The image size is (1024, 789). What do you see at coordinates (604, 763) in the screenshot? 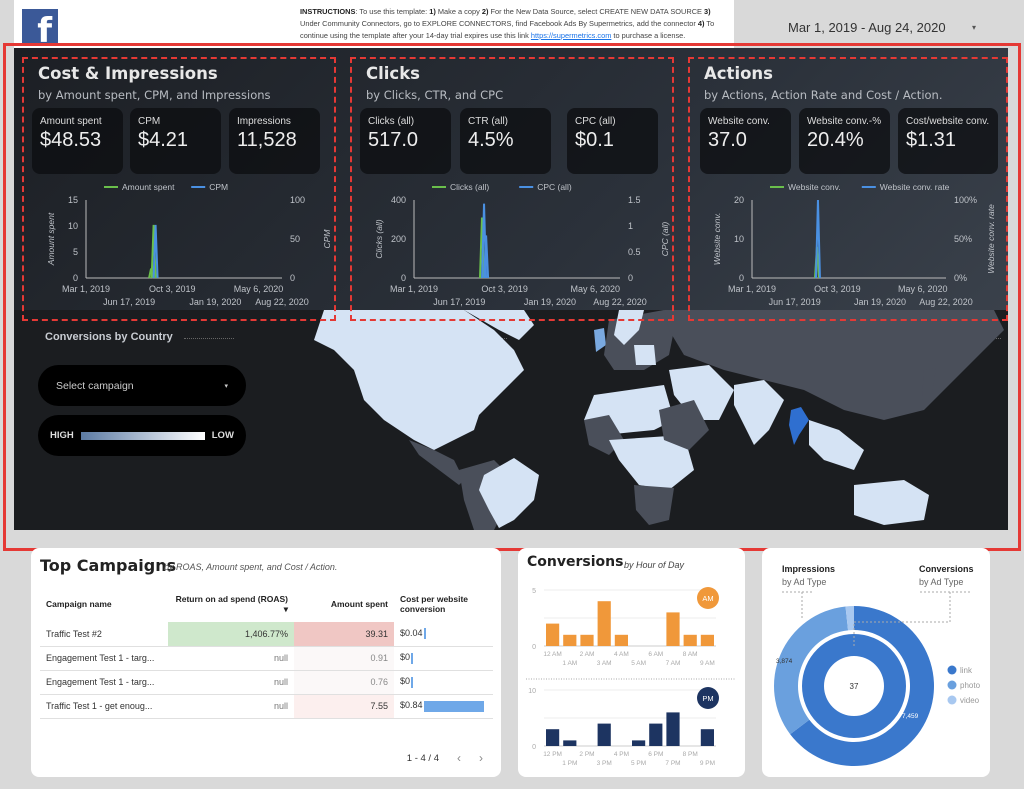
I see `x-tick-label: 3 PM` at bounding box center [604, 763].